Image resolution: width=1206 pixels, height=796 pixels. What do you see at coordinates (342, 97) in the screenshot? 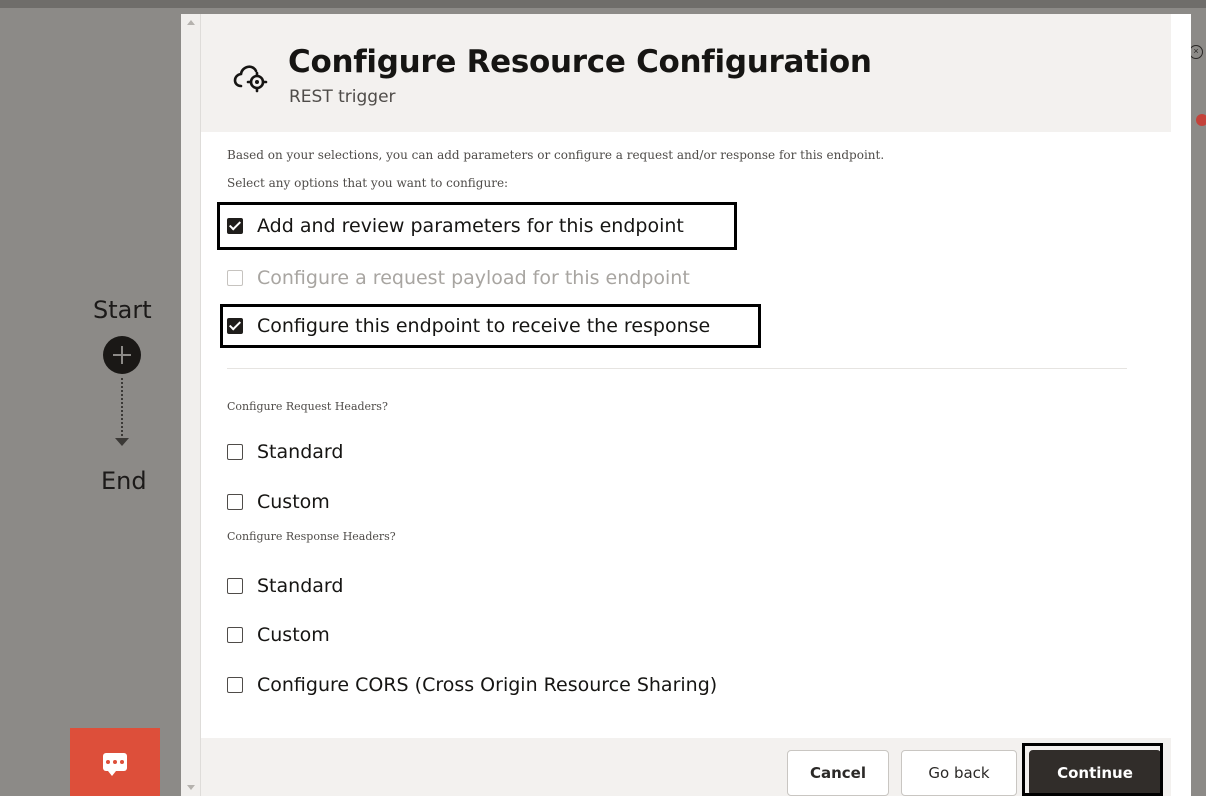
I see `dialog-subtitle: REST trigger` at bounding box center [342, 97].